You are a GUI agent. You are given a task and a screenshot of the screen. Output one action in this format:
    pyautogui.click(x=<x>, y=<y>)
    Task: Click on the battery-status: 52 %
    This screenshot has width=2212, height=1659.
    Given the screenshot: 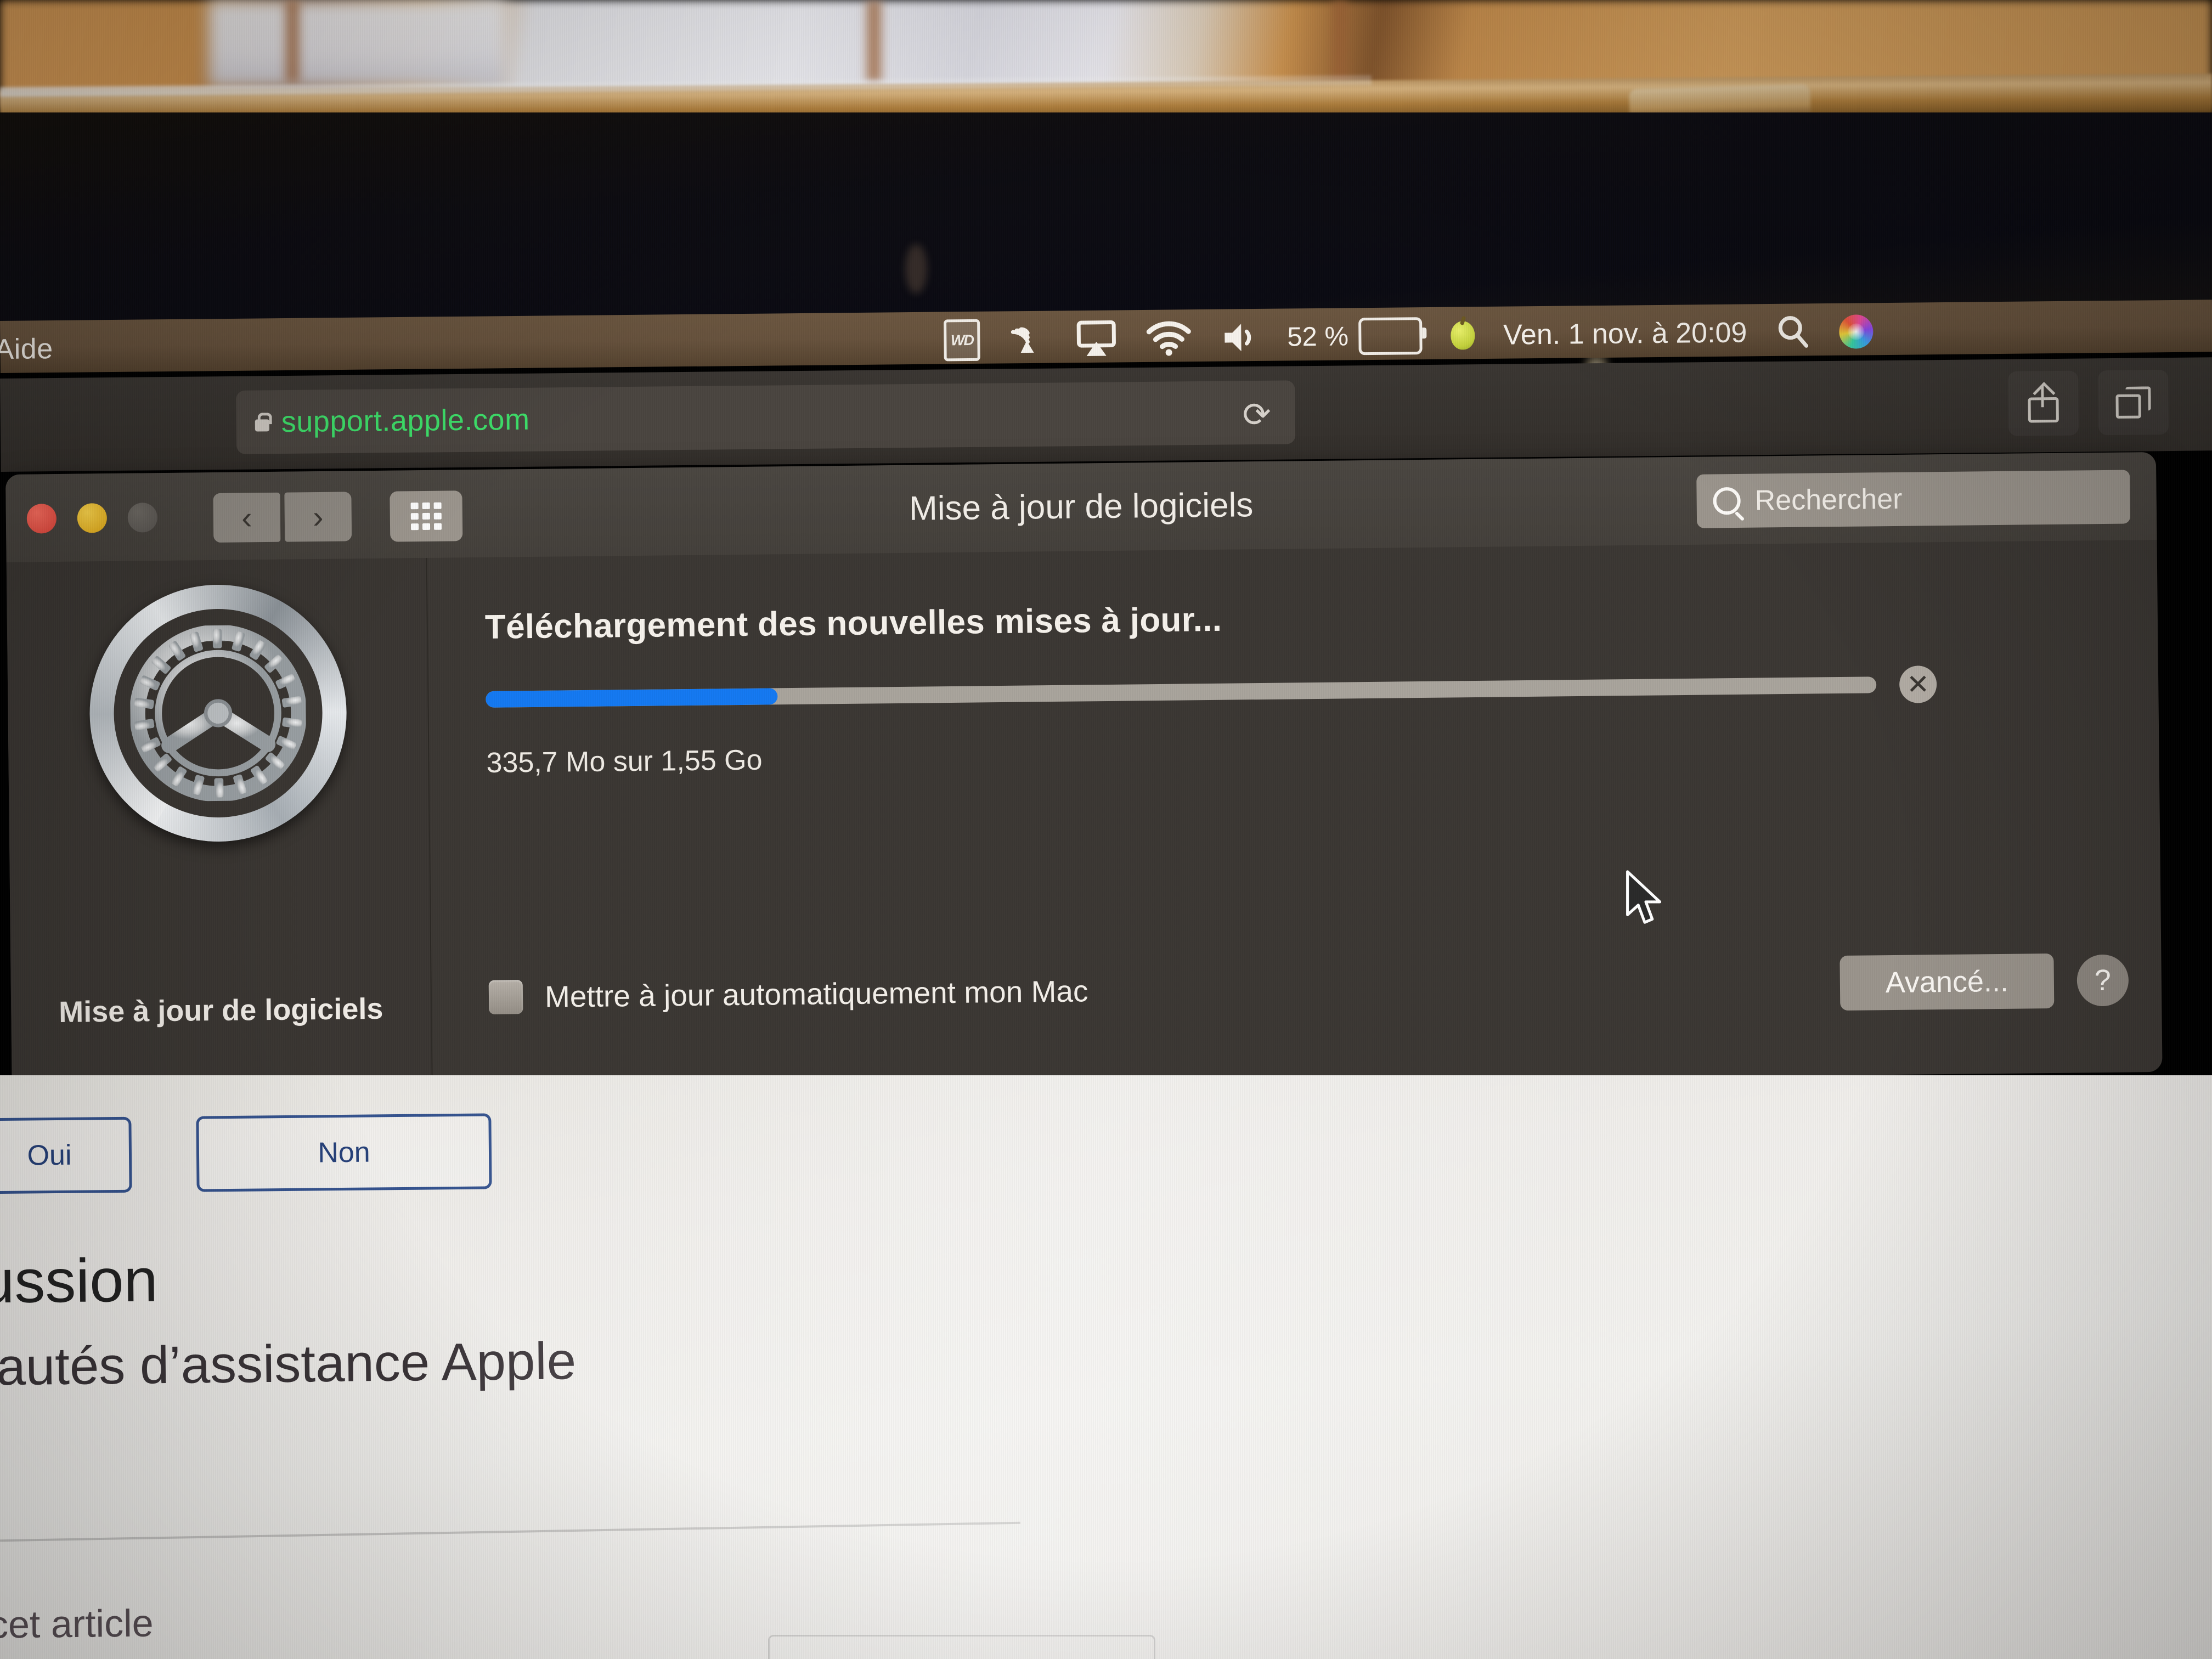 What is the action you would take?
    pyautogui.click(x=1357, y=337)
    